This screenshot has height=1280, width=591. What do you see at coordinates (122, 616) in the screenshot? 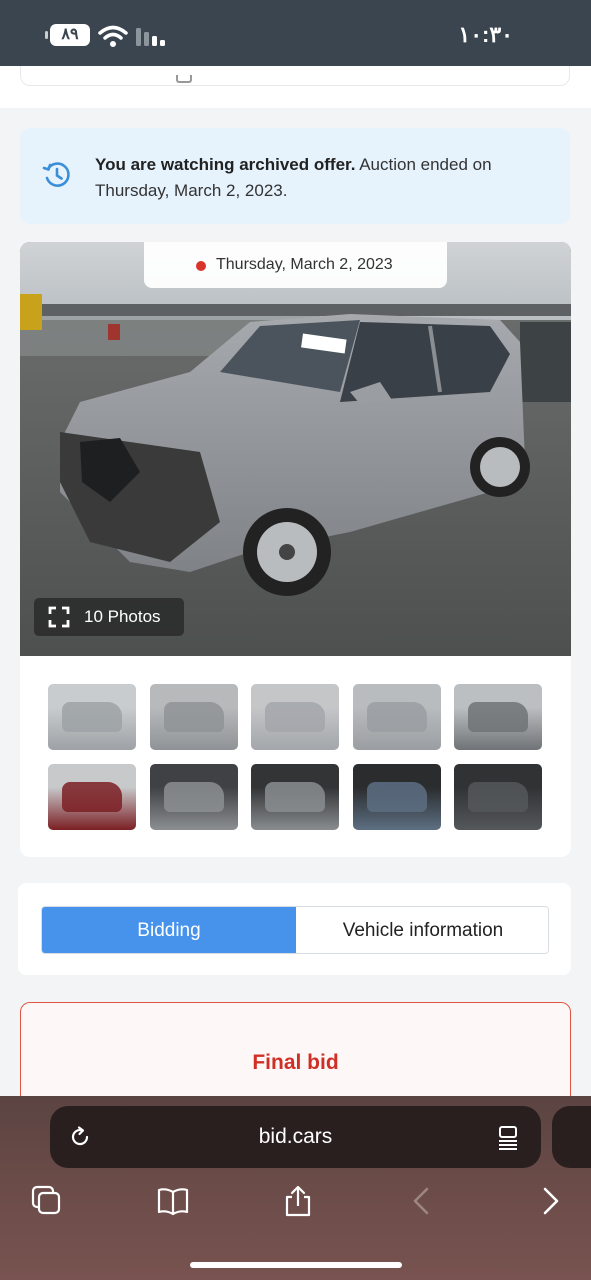
I see `photo-count-label: 10 Photos` at bounding box center [122, 616].